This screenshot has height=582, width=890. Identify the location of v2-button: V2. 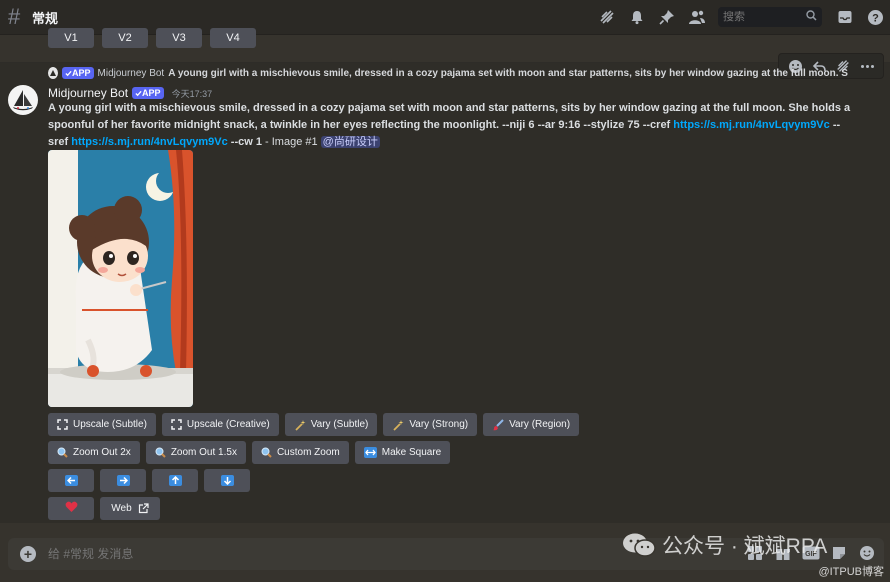
(125, 38).